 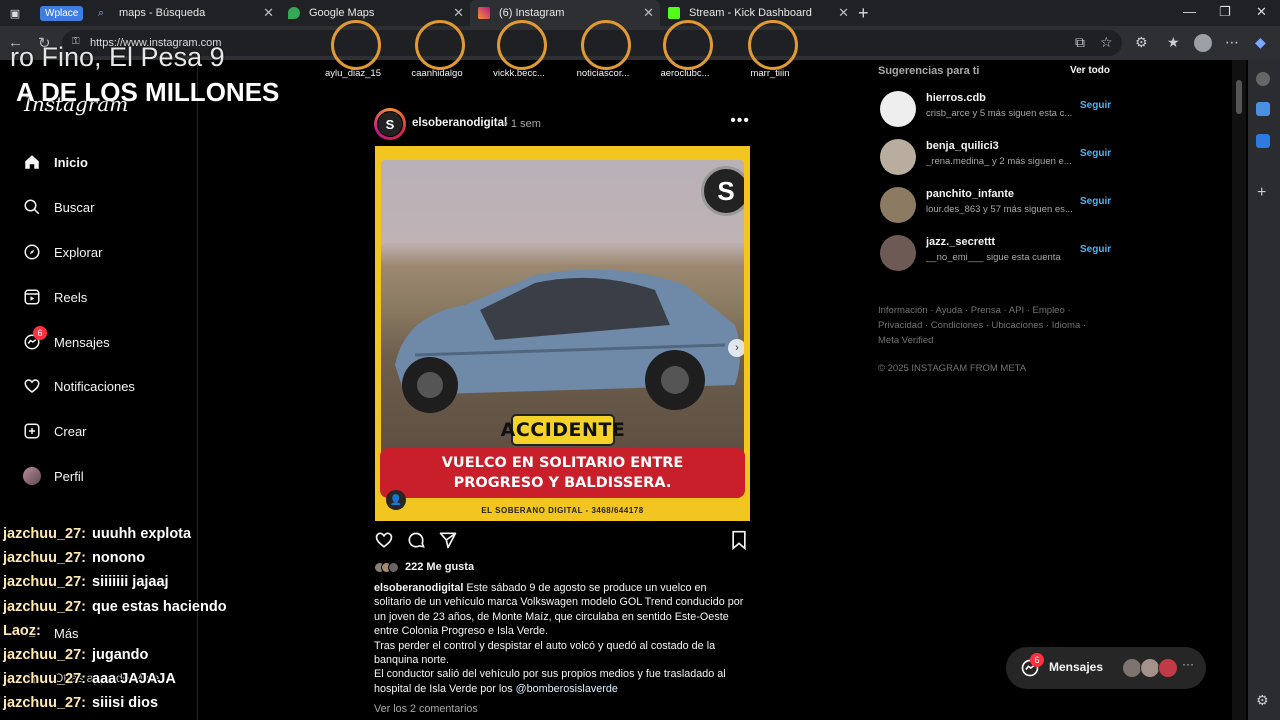 What do you see at coordinates (54, 431) in the screenshot?
I see `nav-create: Crear` at bounding box center [54, 431].